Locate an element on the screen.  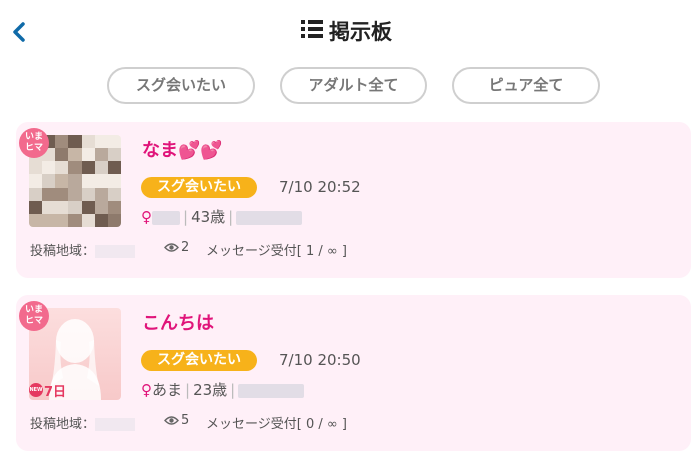
message-status: メッセージ受付[ 0 / ∞ ] is located at coordinates (276, 424).